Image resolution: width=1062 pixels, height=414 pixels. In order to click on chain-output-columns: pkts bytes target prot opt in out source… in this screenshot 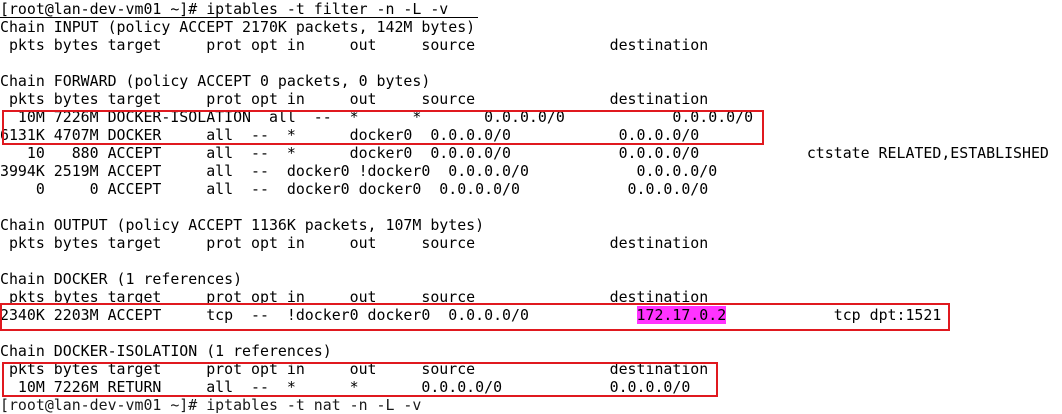, I will do `click(354, 243)`.